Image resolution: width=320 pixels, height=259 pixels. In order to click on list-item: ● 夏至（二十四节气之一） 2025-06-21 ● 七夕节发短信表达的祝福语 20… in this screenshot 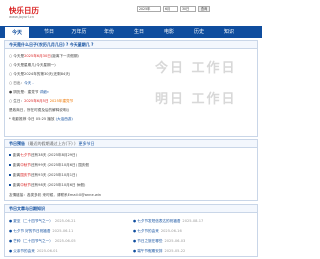, I will do `click(106, 221)`.